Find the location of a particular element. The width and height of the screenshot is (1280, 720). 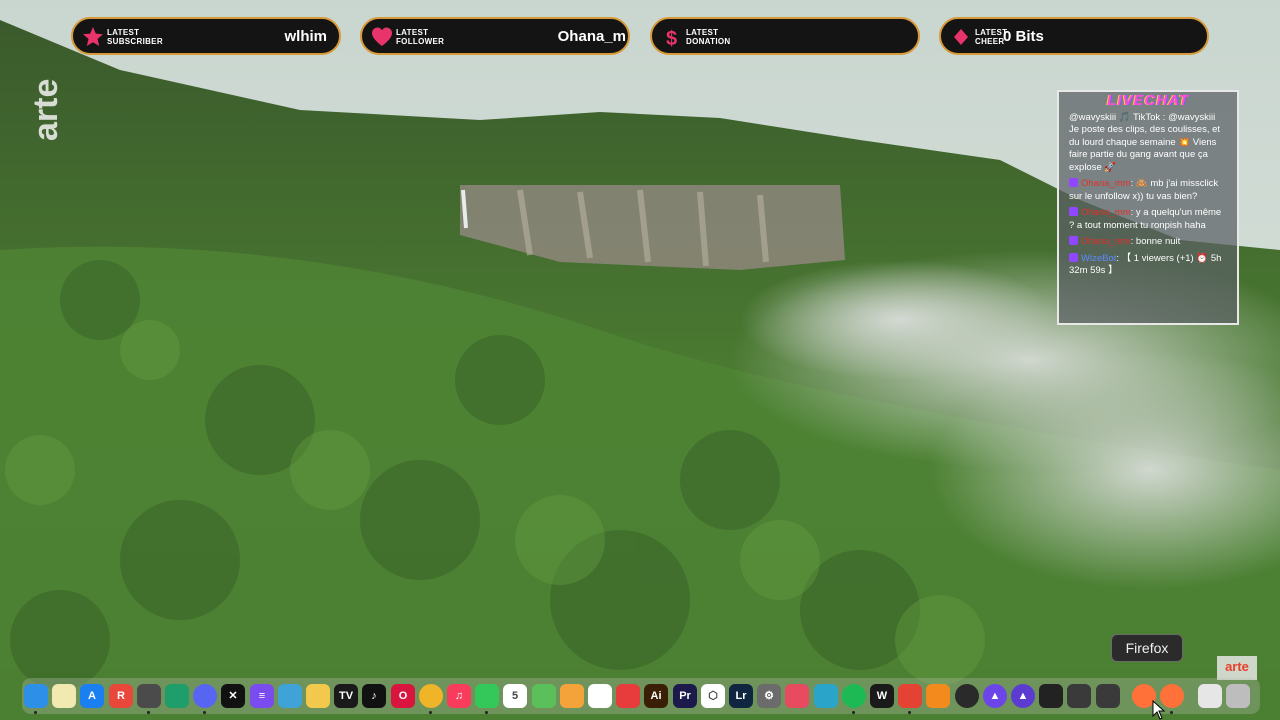

terminal-app-icon is located at coordinates (177, 696).